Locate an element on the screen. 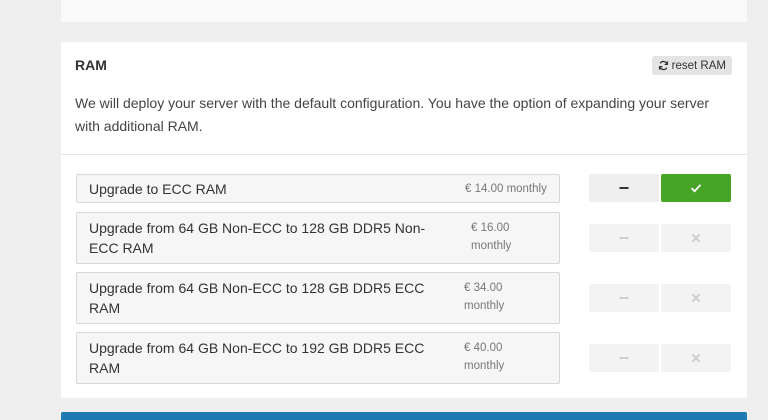  previous-section-card is located at coordinates (404, 11).